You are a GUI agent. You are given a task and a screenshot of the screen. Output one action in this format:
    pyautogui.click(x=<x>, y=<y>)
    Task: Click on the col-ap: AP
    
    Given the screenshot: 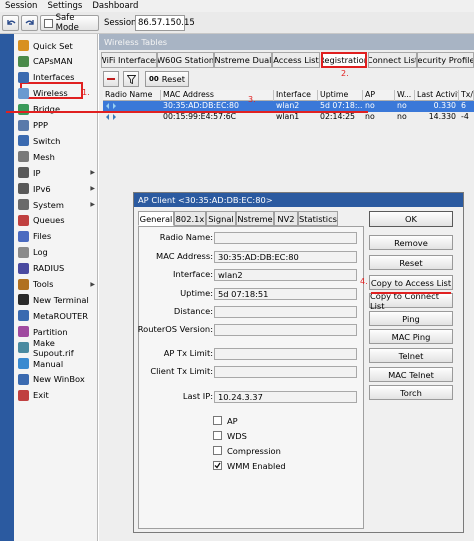 What is the action you would take?
    pyautogui.click(x=379, y=95)
    